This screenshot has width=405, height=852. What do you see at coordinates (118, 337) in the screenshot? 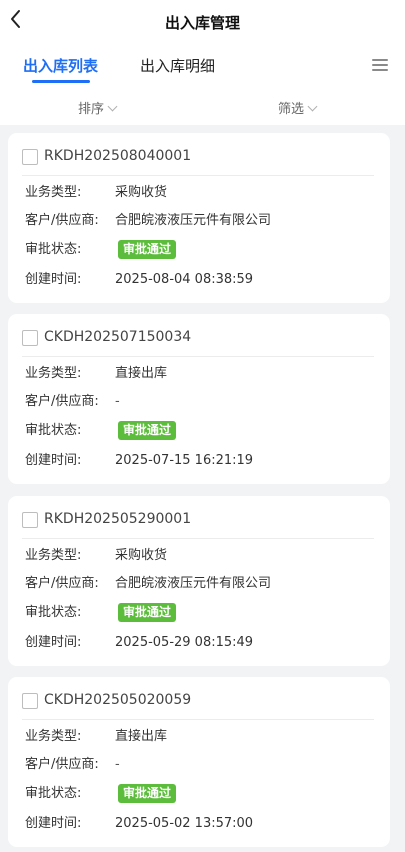
I see `order-number: CKDH202507150034` at bounding box center [118, 337].